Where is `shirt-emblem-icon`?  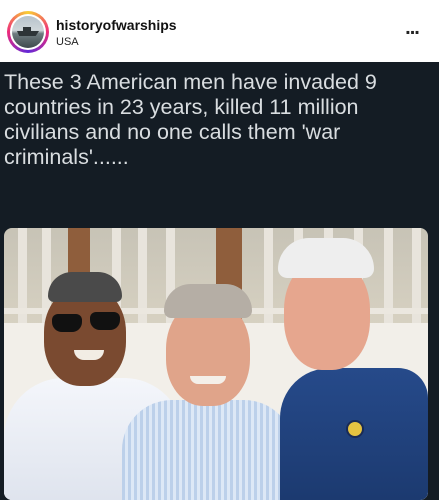 shirt-emblem-icon is located at coordinates (355, 429).